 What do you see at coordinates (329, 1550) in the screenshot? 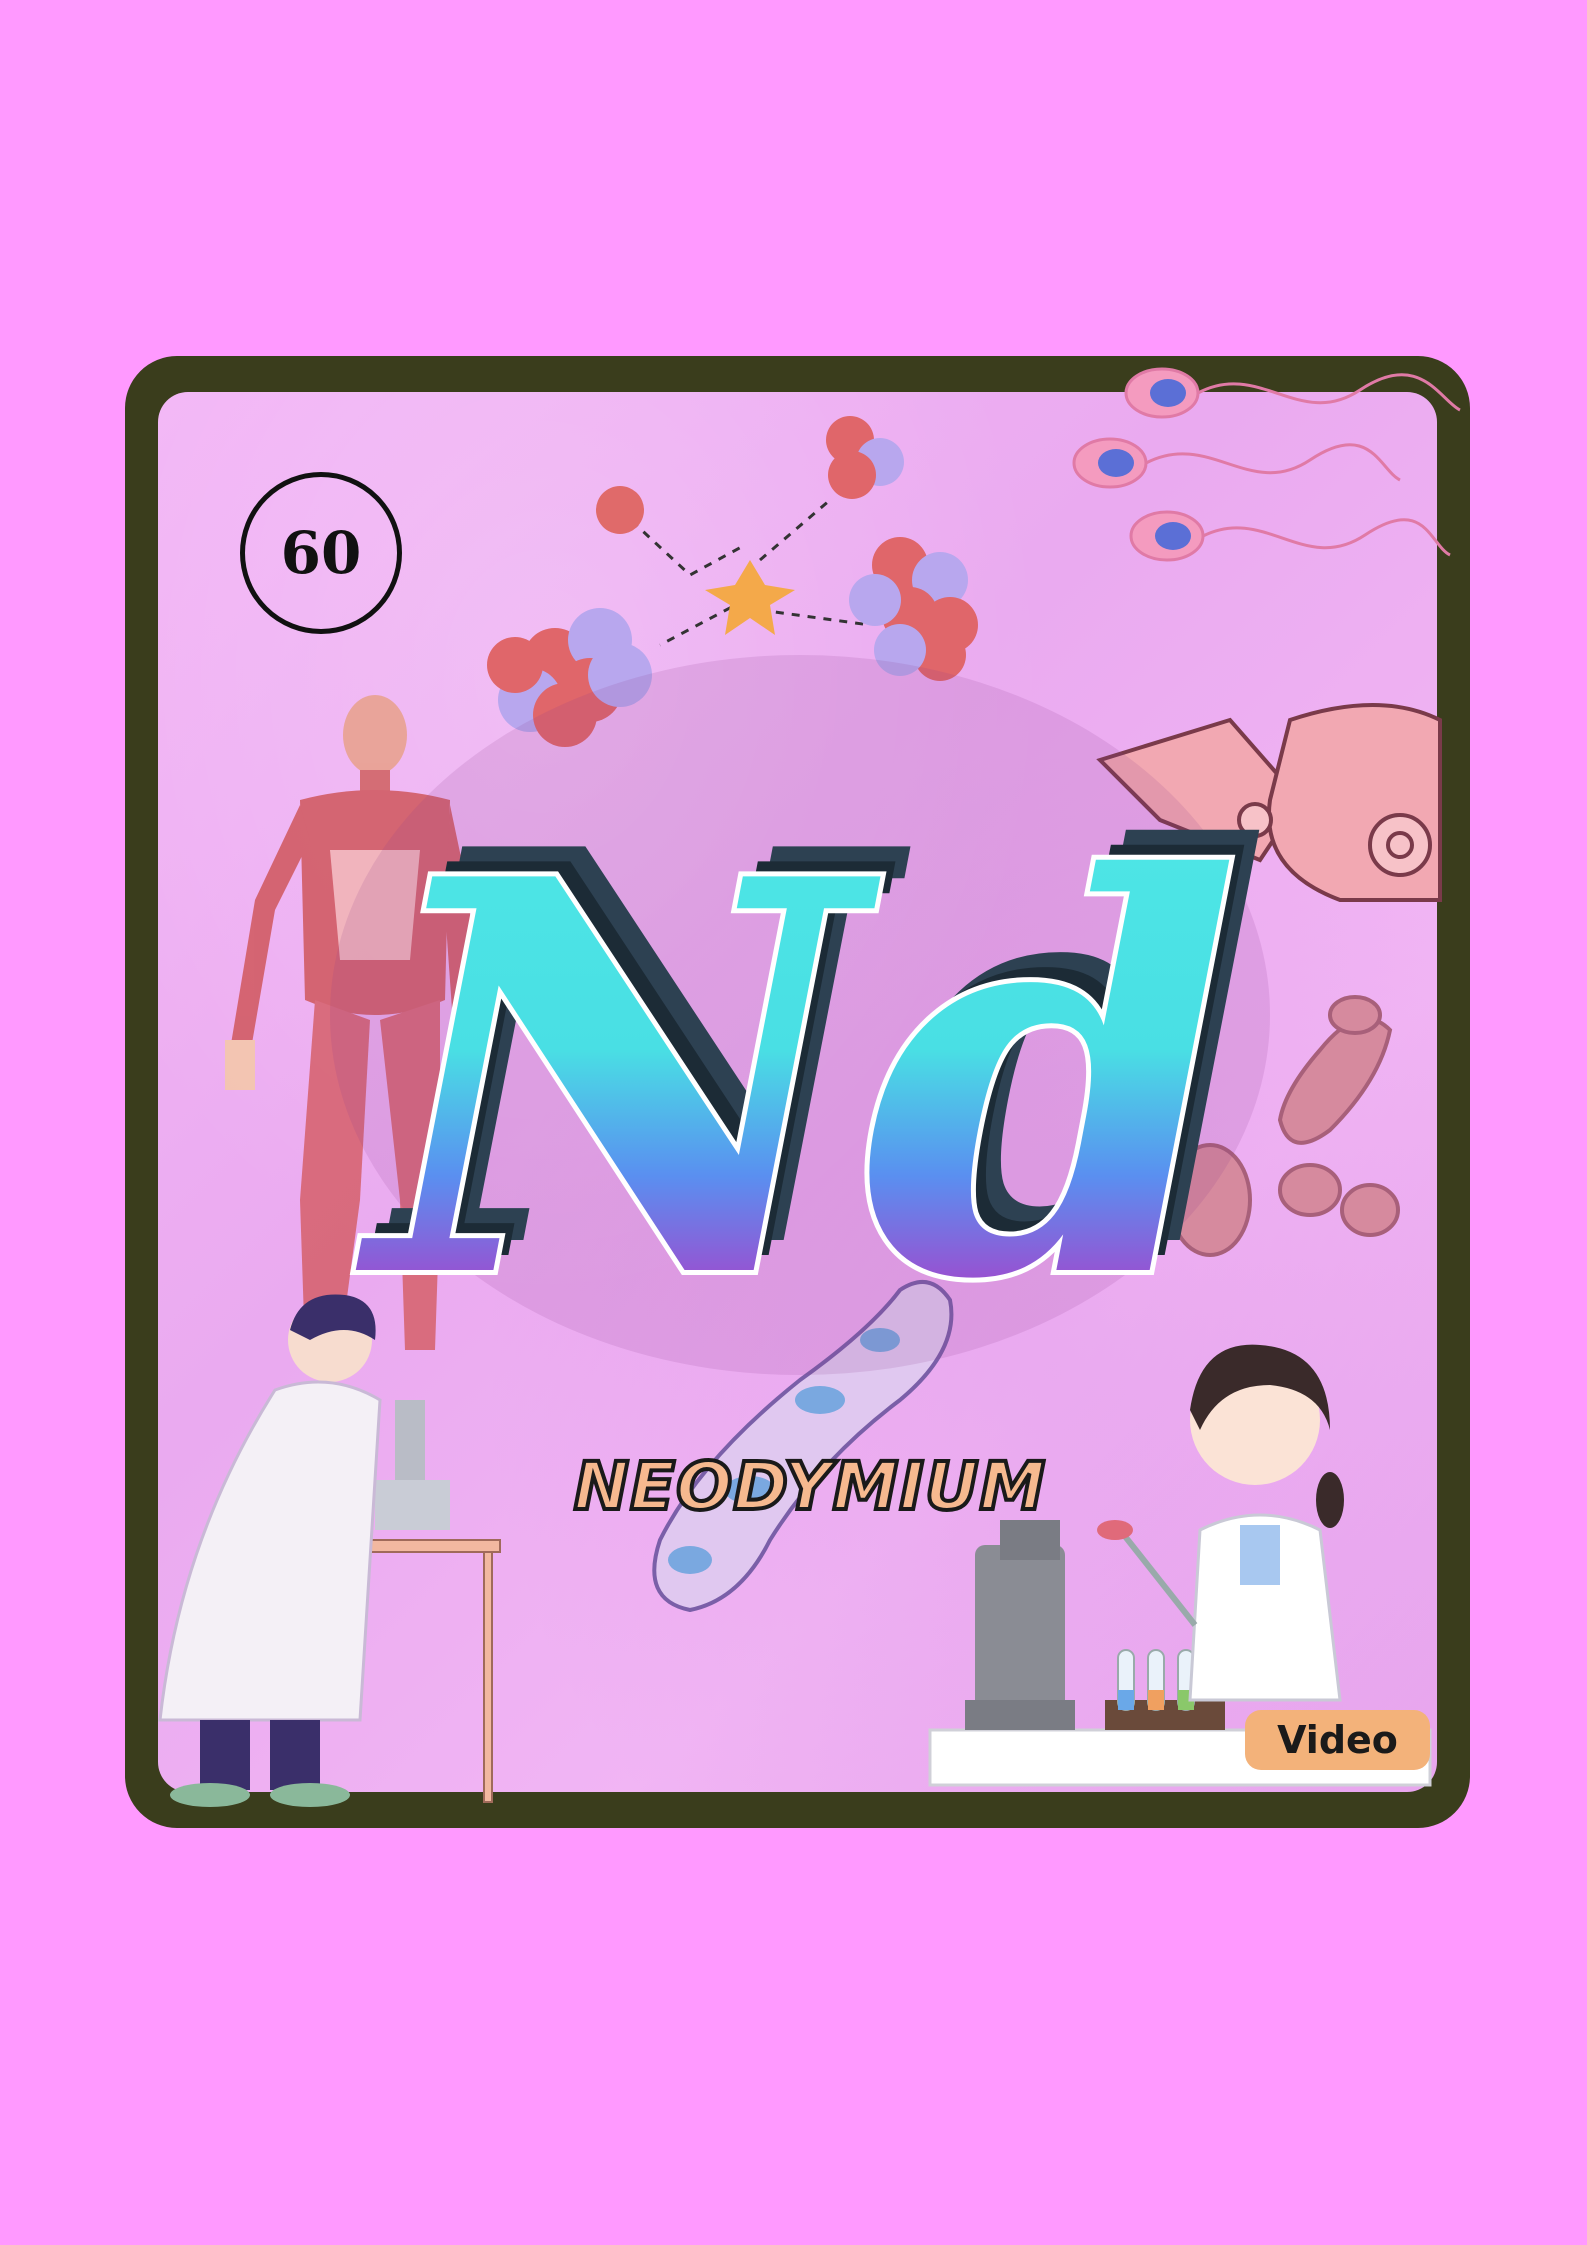
I see `scientist-with-microscope-icon` at bounding box center [329, 1550].